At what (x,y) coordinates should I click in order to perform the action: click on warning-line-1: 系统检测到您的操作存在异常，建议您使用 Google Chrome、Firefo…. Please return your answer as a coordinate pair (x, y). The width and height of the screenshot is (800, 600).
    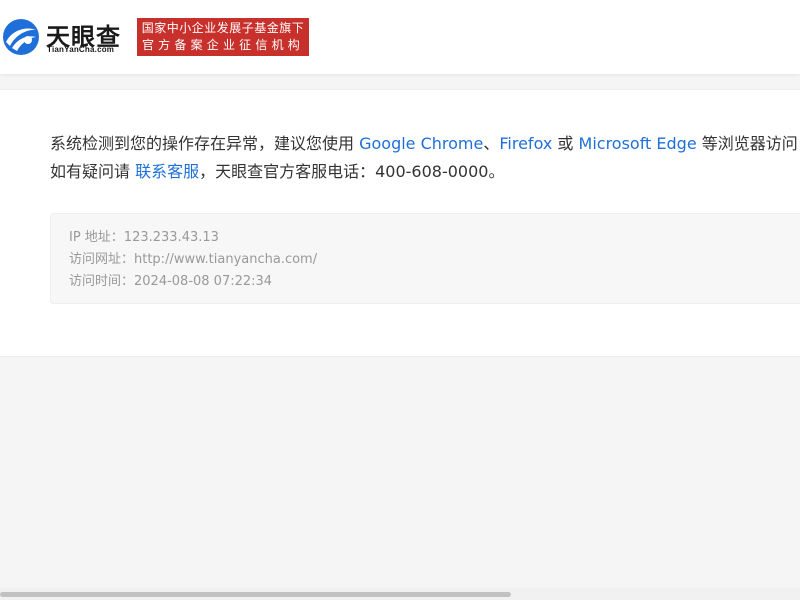
    Looking at the image, I should click on (425, 144).